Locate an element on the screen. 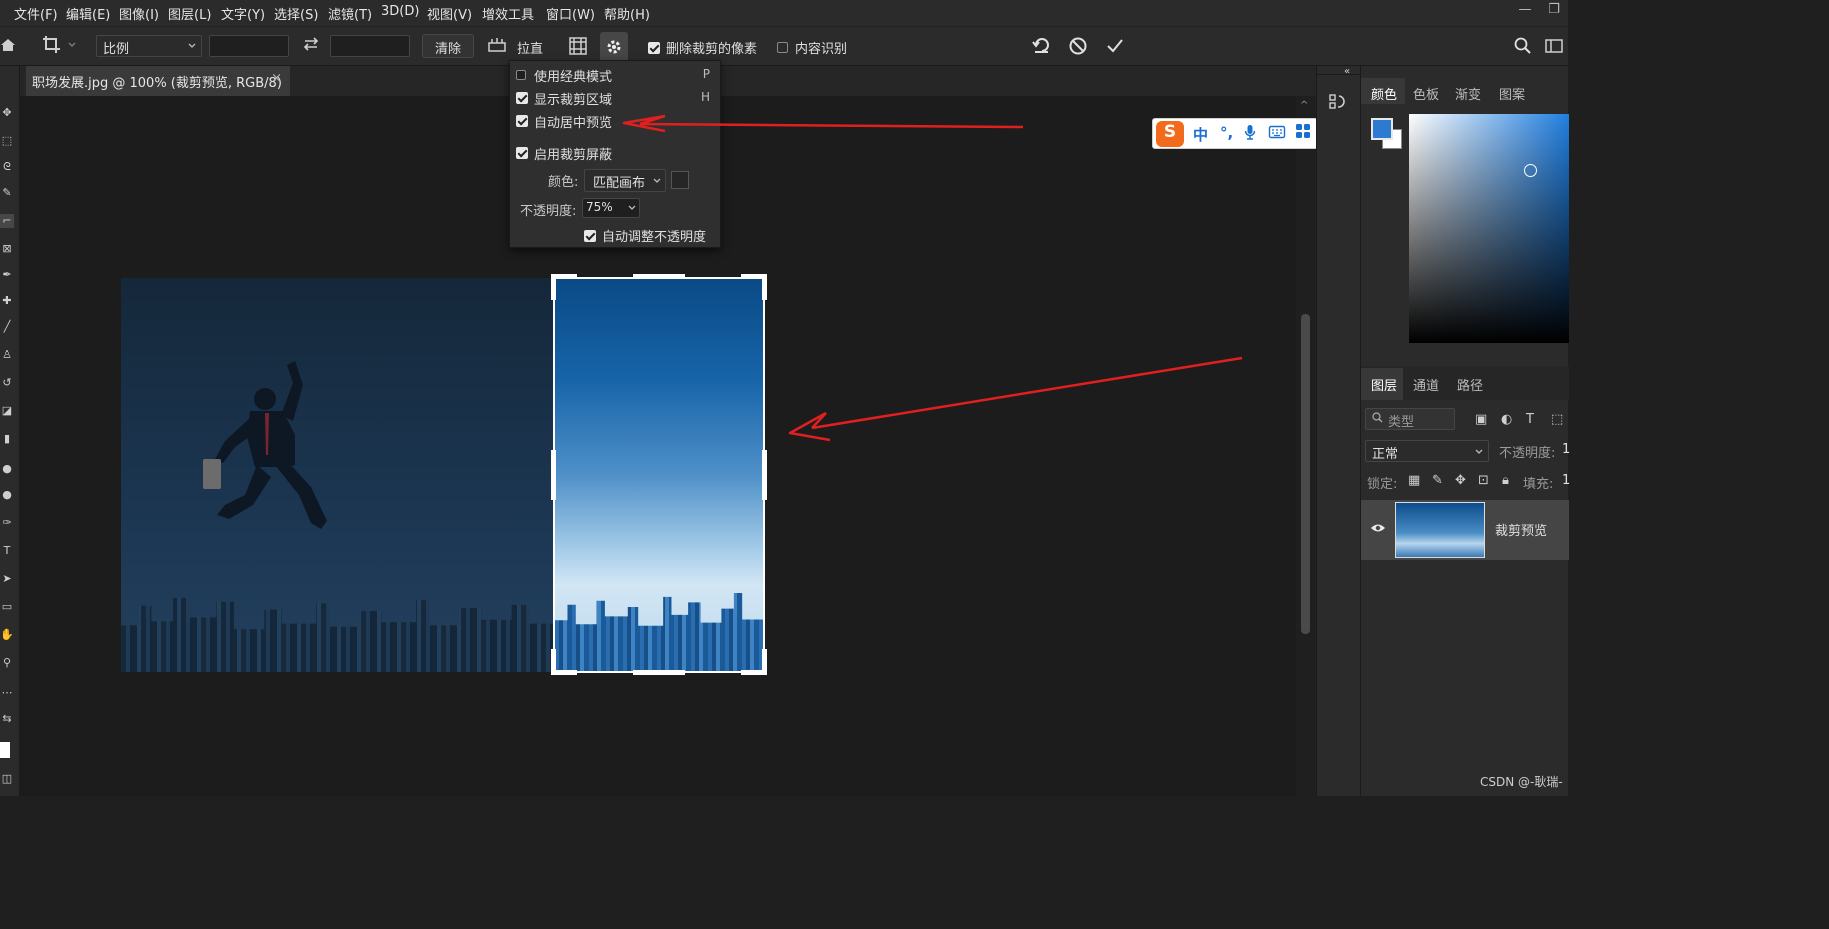 The image size is (1829, 929). dock-divider is located at coordinates (1339, 74).